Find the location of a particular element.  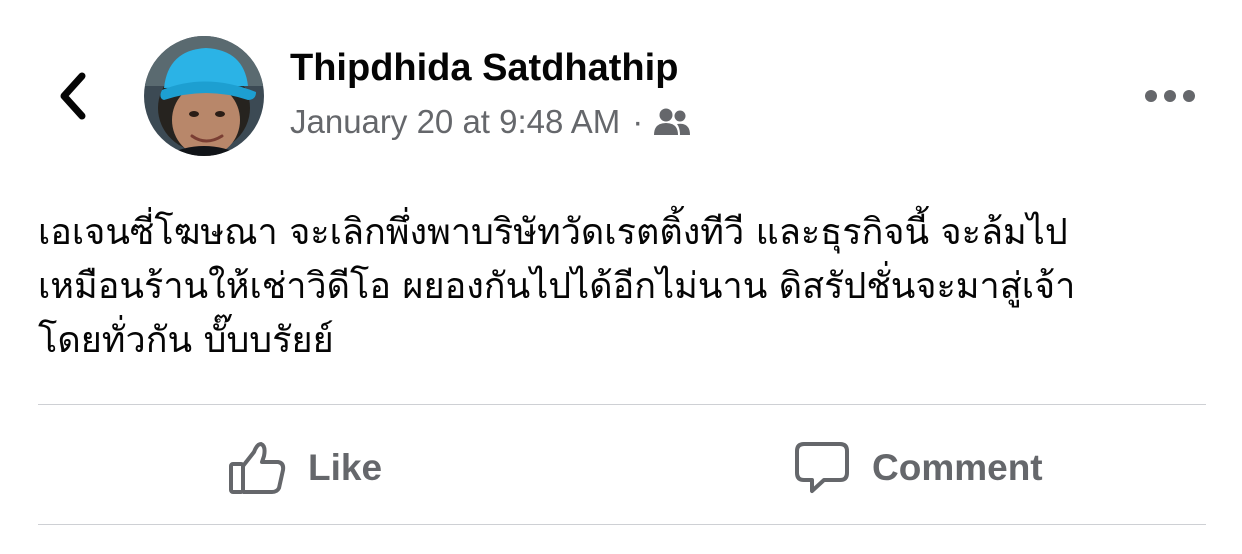

post-meta: January 20 at 9:48 AM · is located at coordinates (490, 122).